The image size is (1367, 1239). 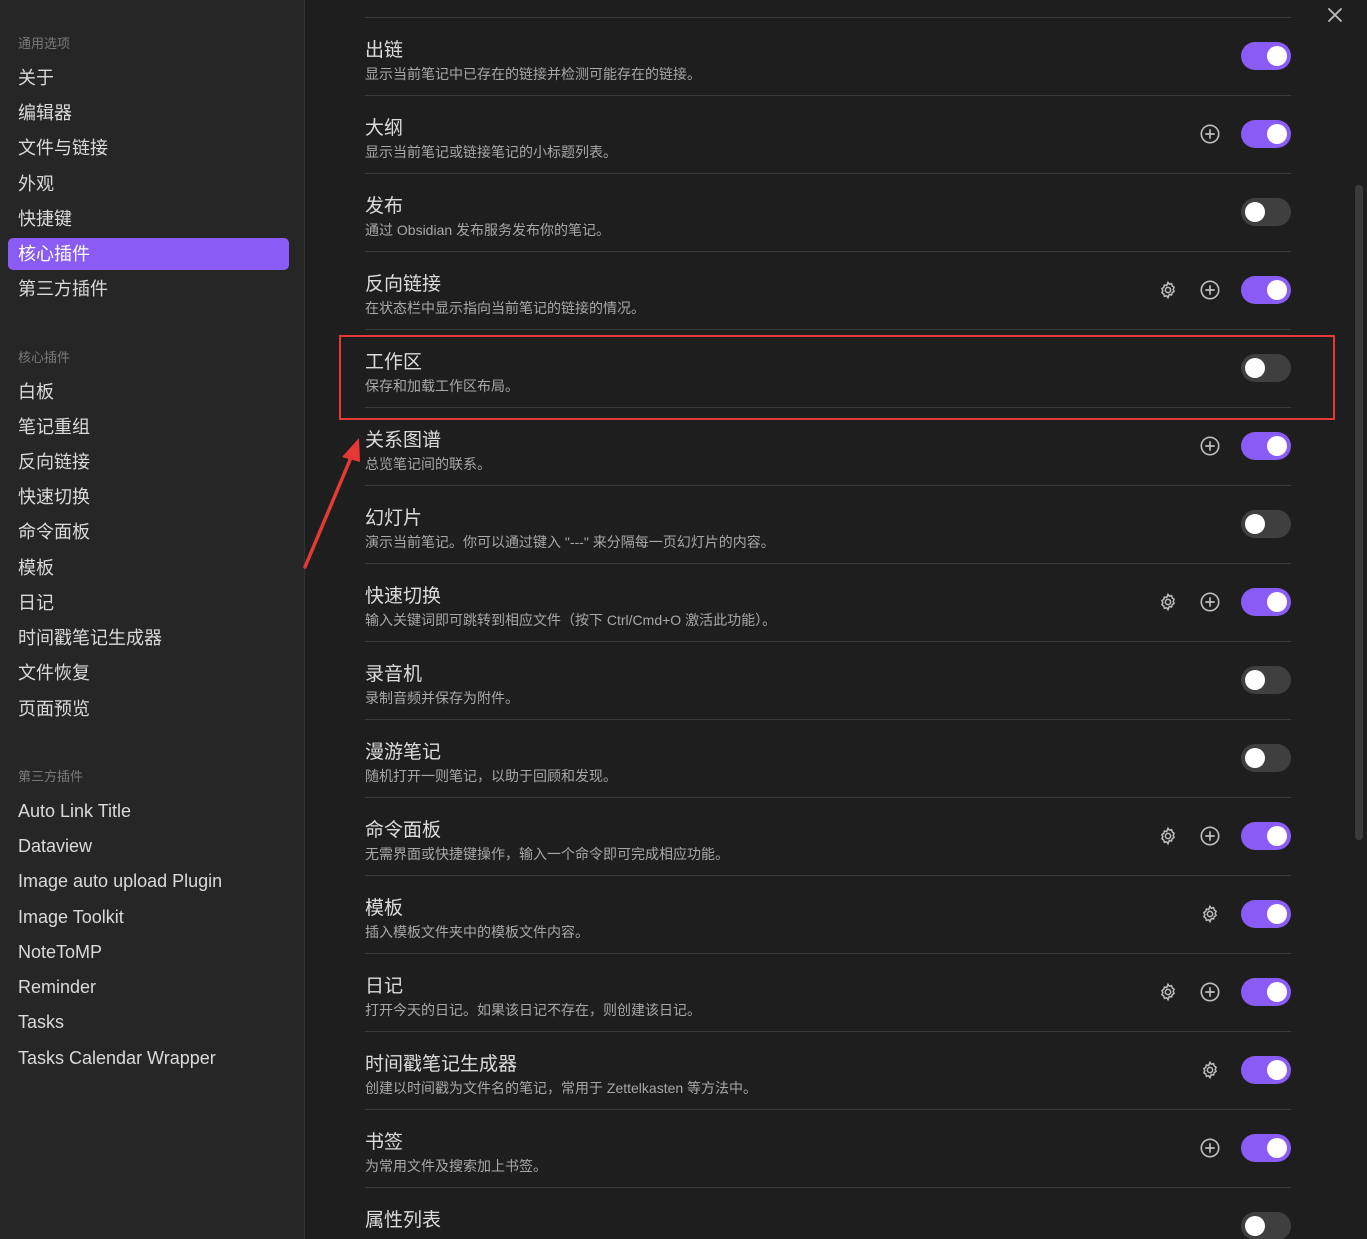 What do you see at coordinates (148, 568) in the screenshot?
I see `nav-item-templates: 模板` at bounding box center [148, 568].